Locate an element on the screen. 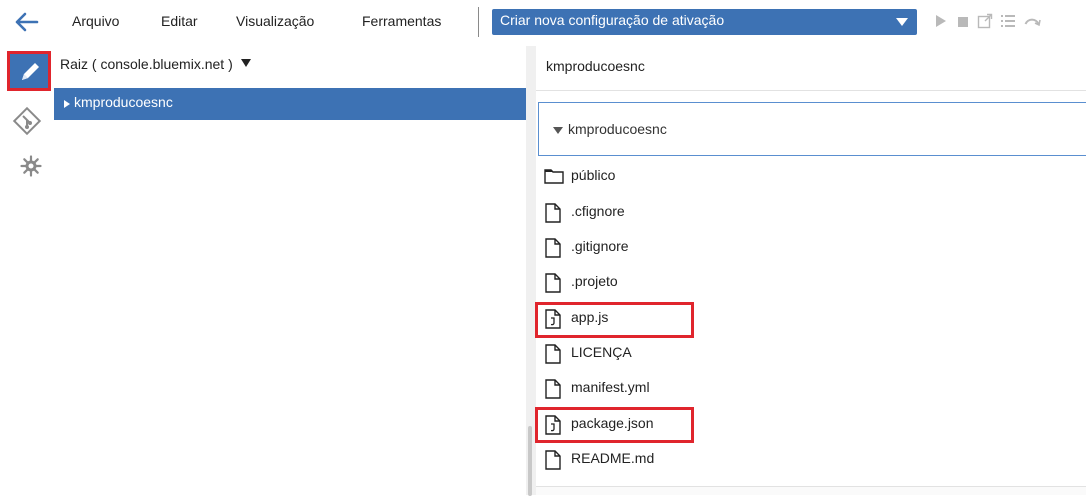  file-name: .cfignore is located at coordinates (598, 211).